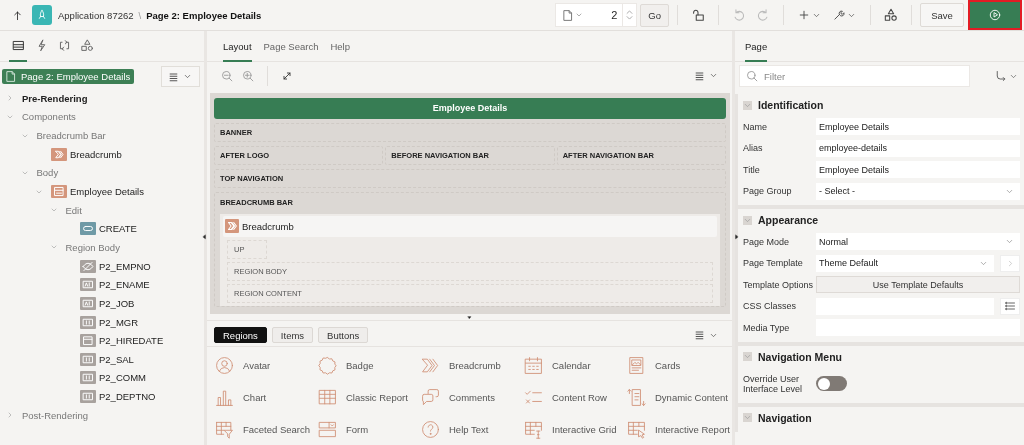 Image resolution: width=1024 pixels, height=445 pixels. I want to click on tab: Page, so click(756, 46).